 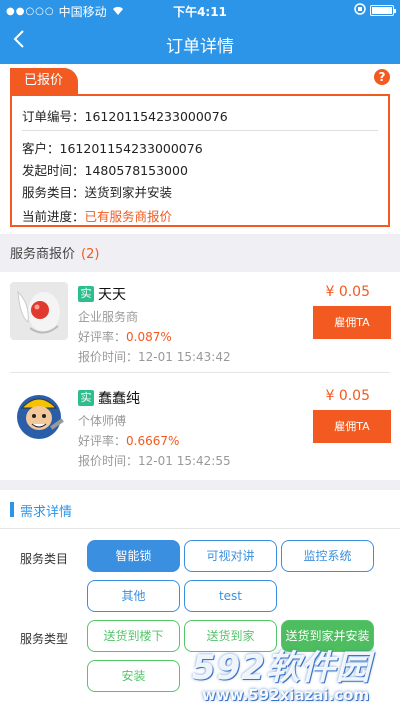 What do you see at coordinates (230, 596) in the screenshot?
I see `category-chip-test: test` at bounding box center [230, 596].